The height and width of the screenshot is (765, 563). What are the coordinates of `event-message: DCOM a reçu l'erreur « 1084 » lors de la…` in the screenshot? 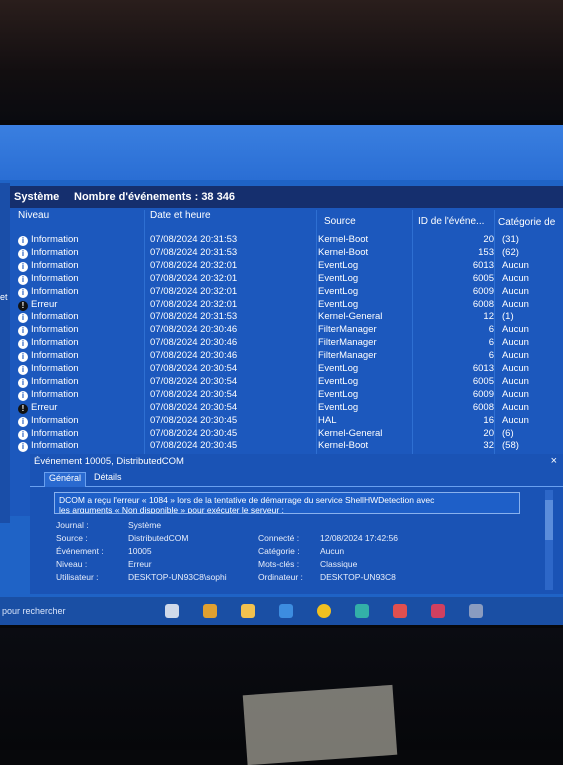 It's located at (287, 503).